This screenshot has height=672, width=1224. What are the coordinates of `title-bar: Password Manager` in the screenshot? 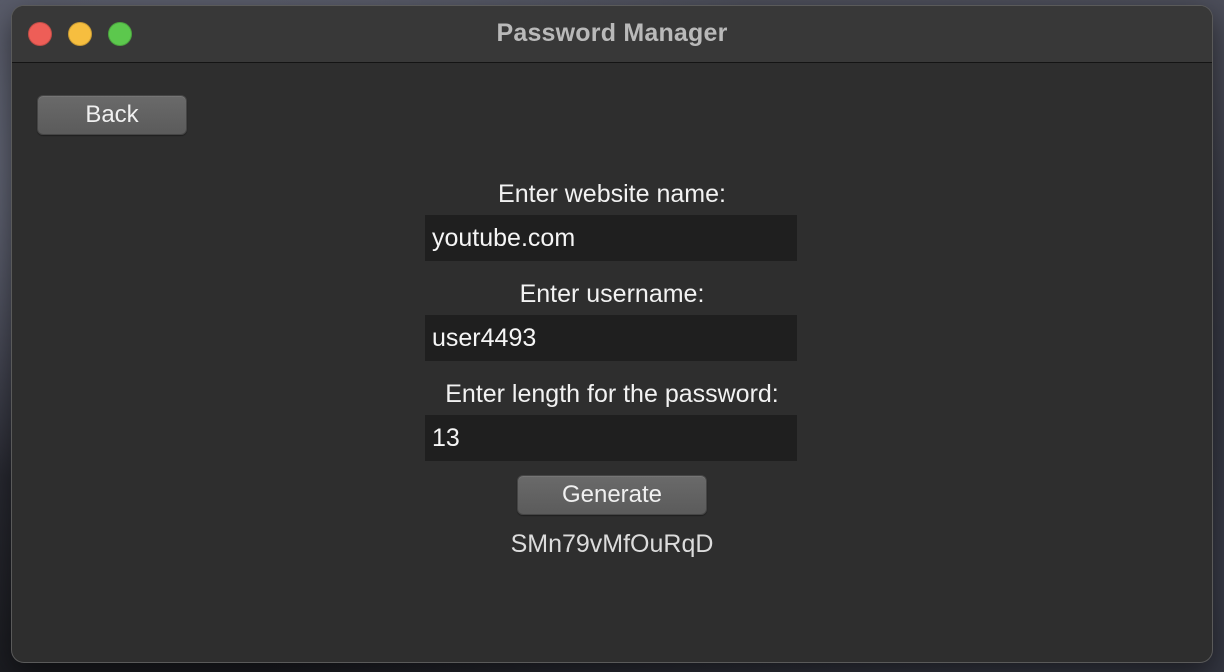 It's located at (612, 34).